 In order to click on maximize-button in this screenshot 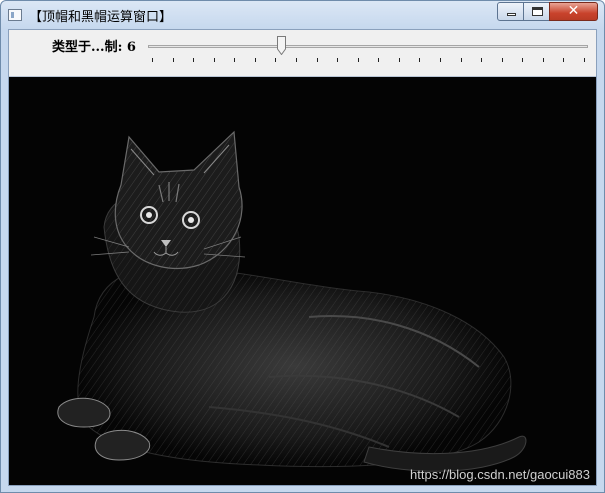, I will do `click(536, 11)`.